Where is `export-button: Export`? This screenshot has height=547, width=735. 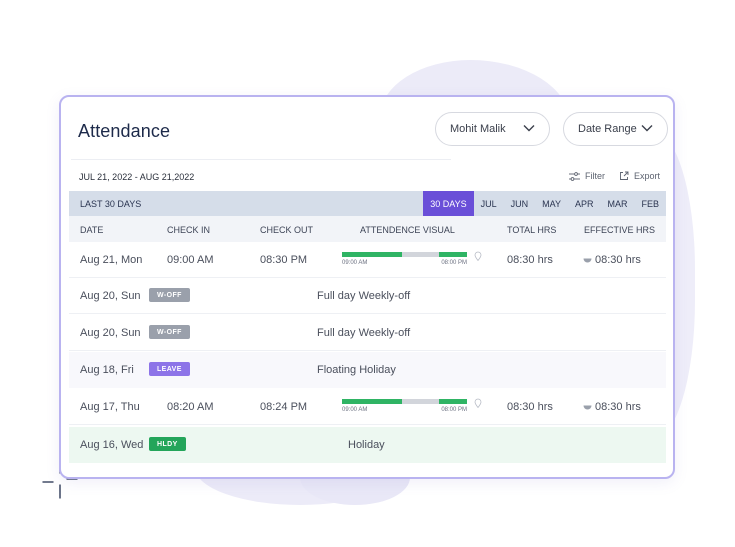 export-button: Export is located at coordinates (639, 176).